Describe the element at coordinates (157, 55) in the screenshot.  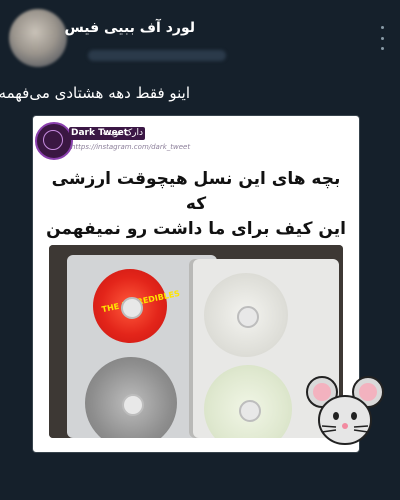
I see `username-blurred` at that location.